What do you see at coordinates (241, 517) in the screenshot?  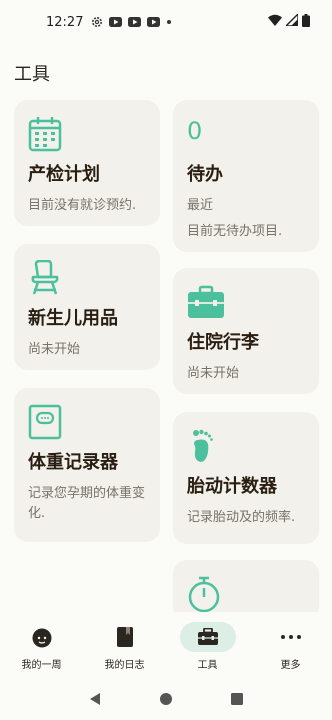 I see `card-subtitle: 记录胎动及的频率.` at bounding box center [241, 517].